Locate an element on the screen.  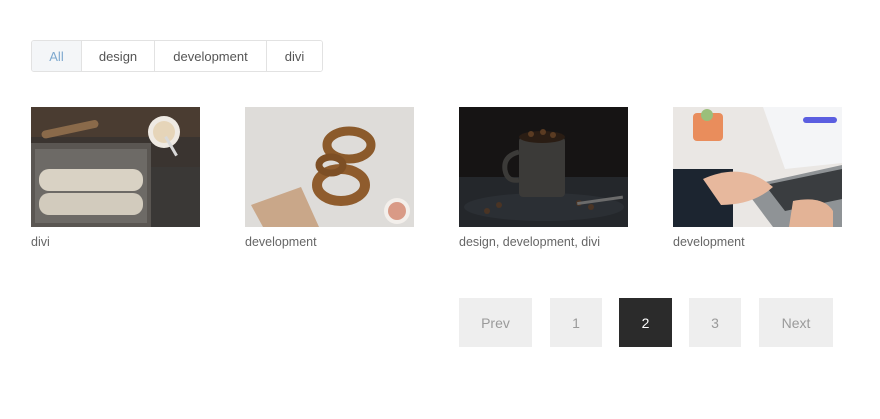
pretzels-image is located at coordinates (329, 167).